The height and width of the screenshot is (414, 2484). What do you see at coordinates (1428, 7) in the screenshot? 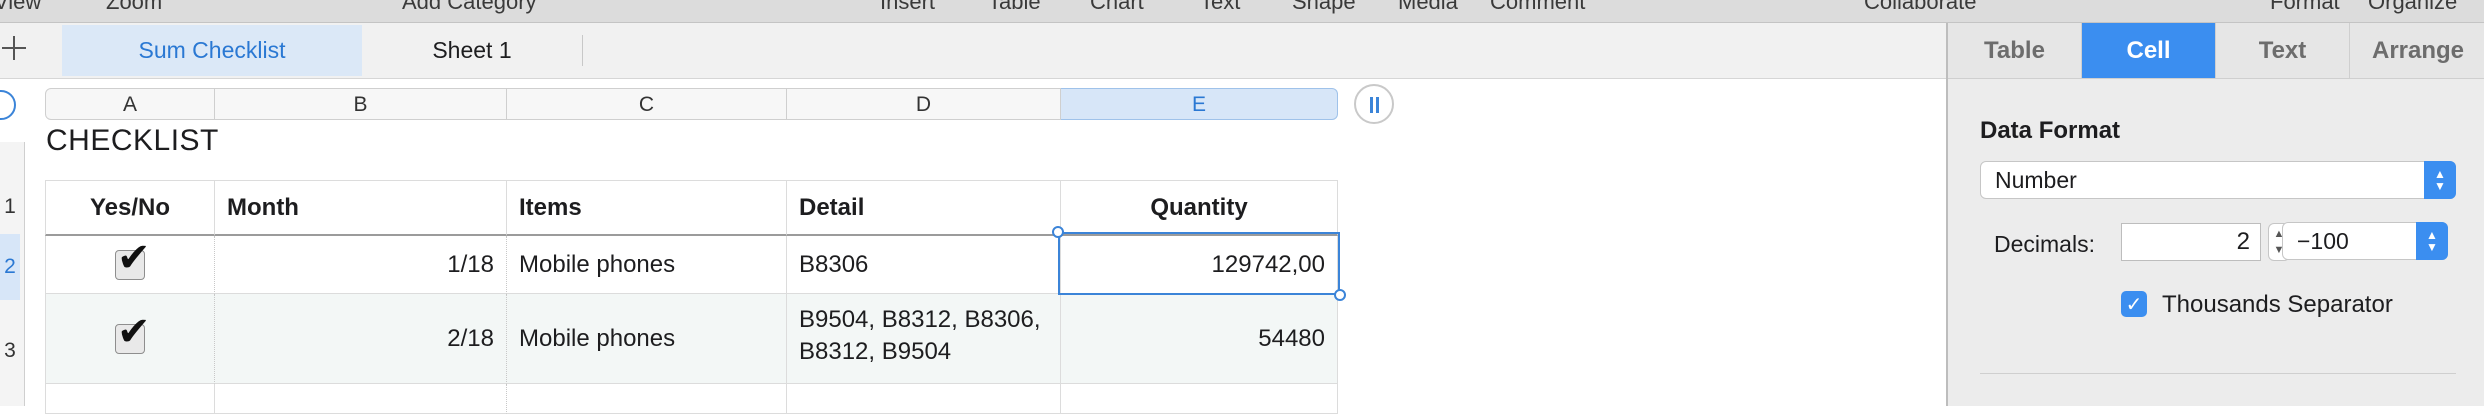
I see `toolbar-media: Media` at bounding box center [1428, 7].